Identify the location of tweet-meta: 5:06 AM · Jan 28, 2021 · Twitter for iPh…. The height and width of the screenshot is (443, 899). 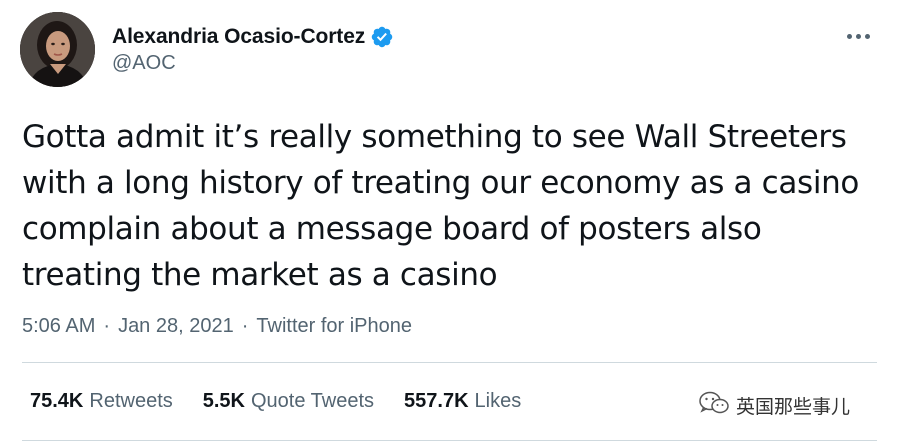
(217, 326).